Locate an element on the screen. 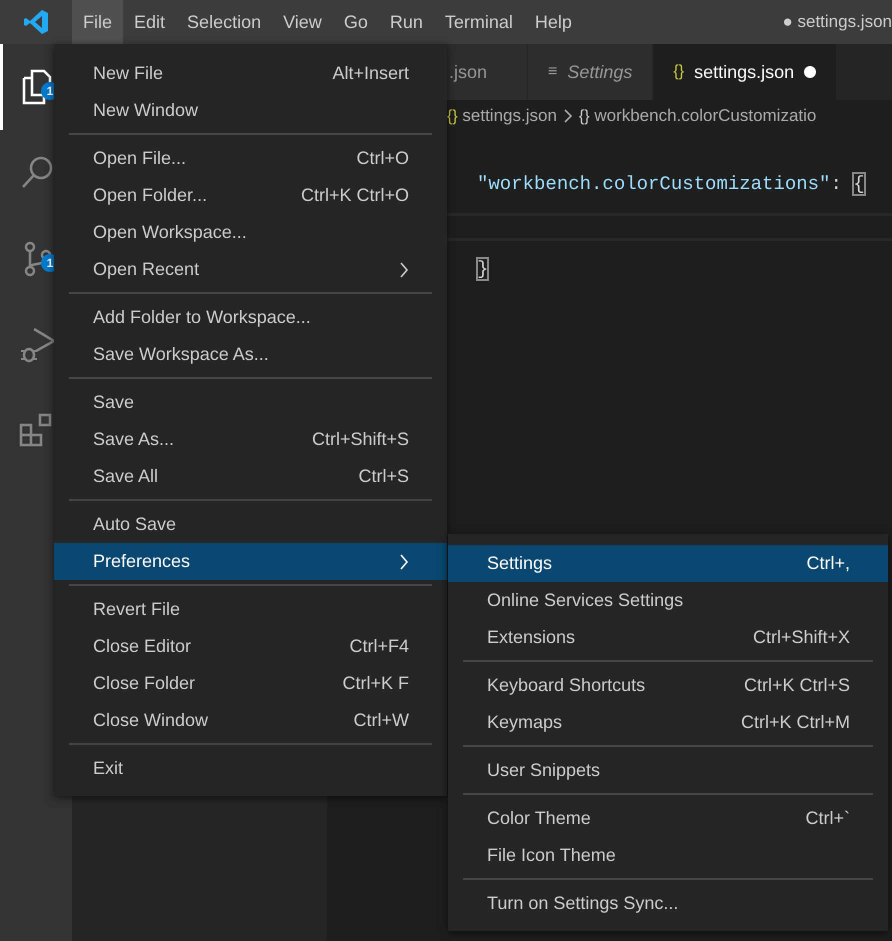  menu-item: Preferences is located at coordinates (250, 561).